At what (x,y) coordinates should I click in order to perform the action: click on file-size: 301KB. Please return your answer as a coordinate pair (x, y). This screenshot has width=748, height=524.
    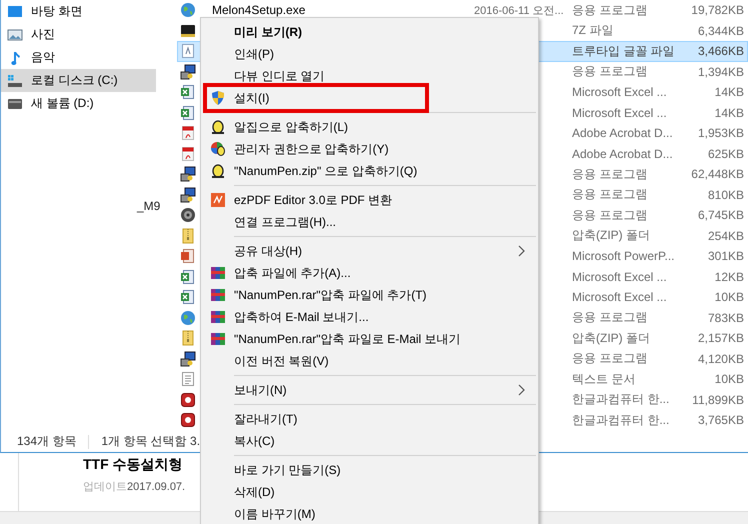
    Looking at the image, I should click on (725, 256).